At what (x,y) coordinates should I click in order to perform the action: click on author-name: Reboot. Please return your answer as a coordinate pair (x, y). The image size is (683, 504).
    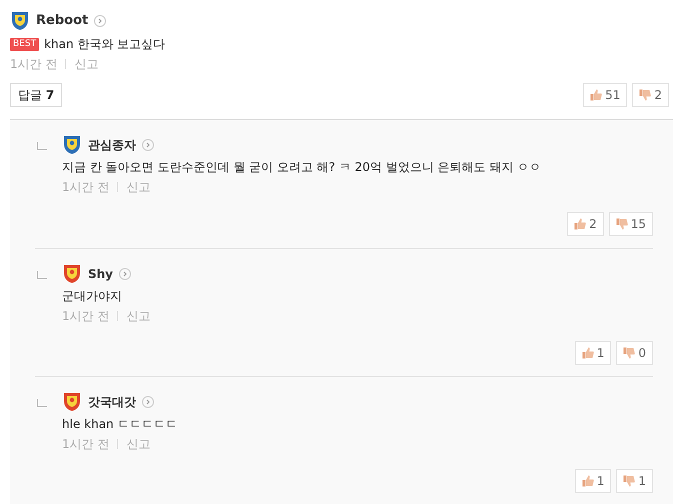
    Looking at the image, I should click on (62, 20).